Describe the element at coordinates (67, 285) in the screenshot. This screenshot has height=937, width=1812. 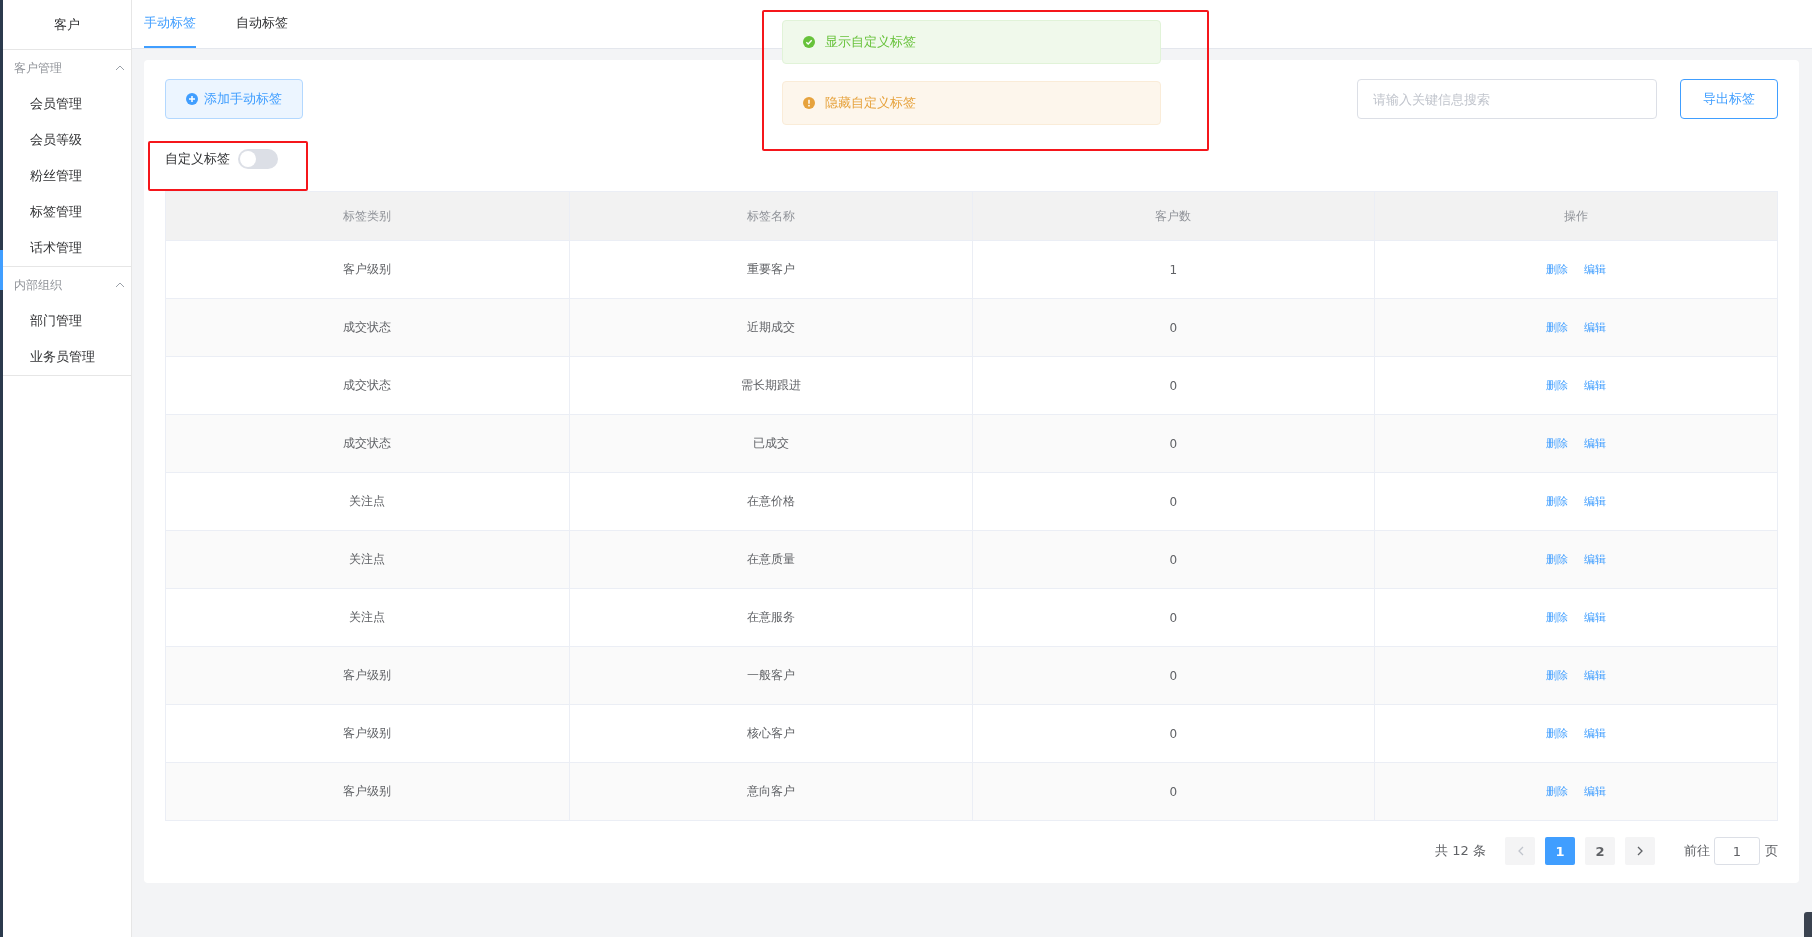
I see `sidebar-group: 内部组织` at that location.